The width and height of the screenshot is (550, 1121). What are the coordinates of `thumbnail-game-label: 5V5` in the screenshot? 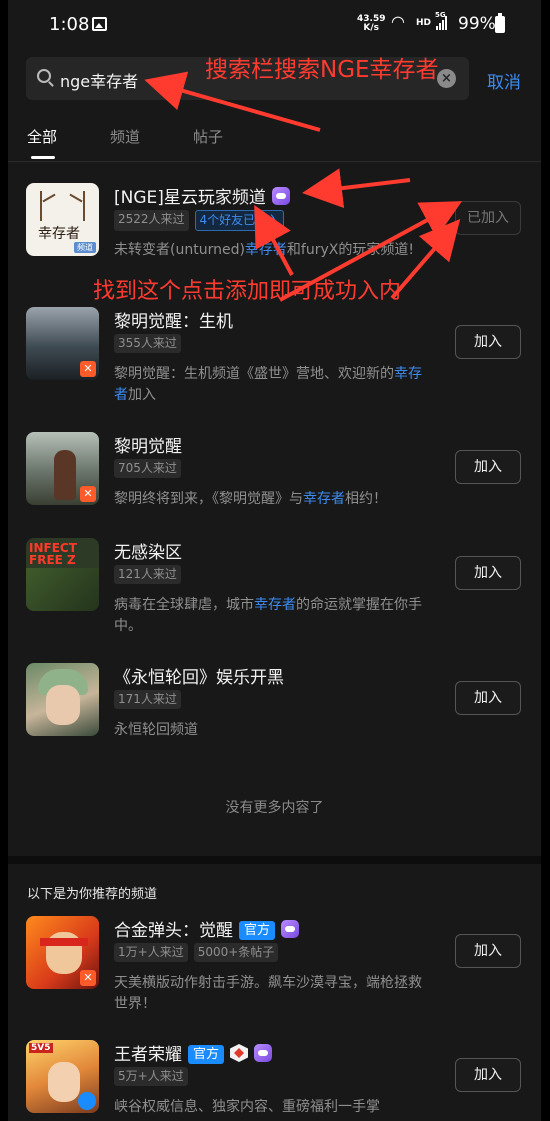 It's located at (41, 1048).